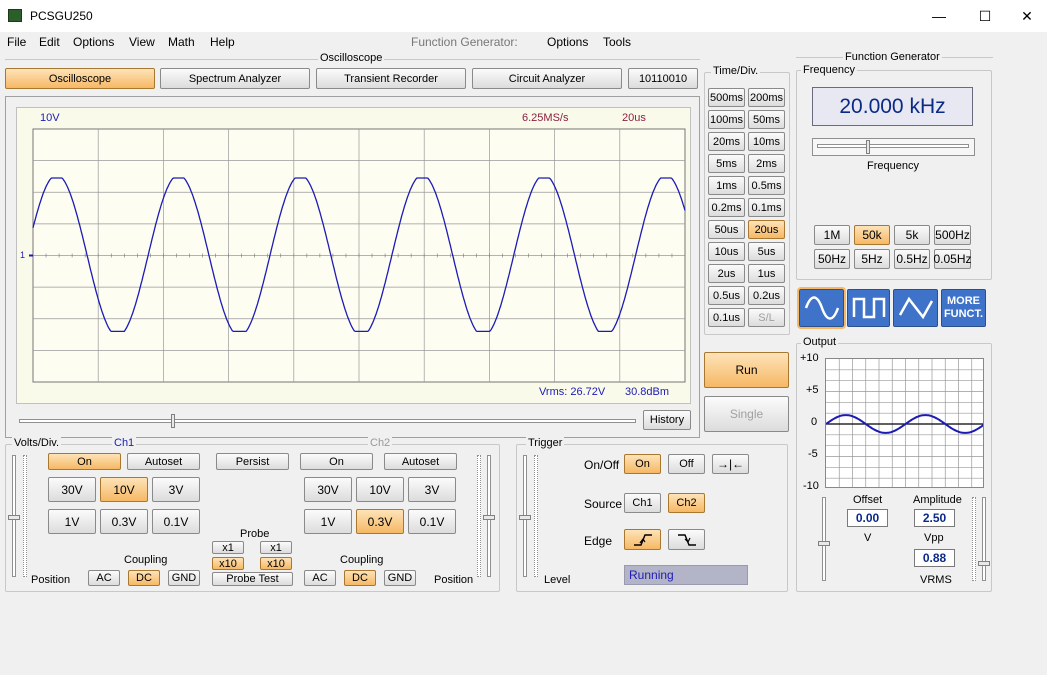 This screenshot has width=1047, height=675. What do you see at coordinates (686, 539) in the screenshot?
I see `falling-edge-button` at bounding box center [686, 539].